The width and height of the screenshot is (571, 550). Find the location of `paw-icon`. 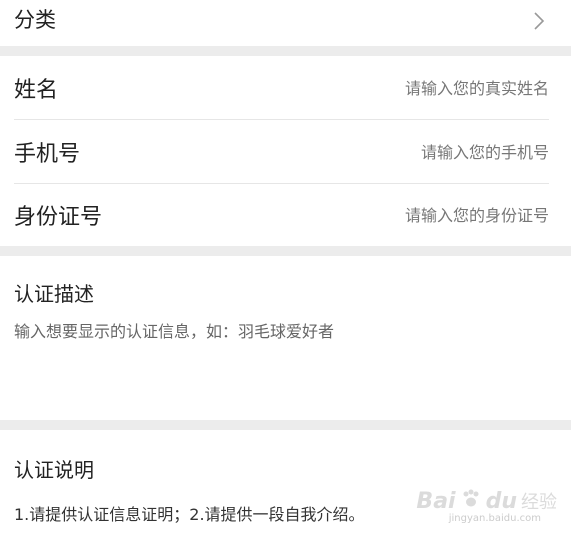

paw-icon is located at coordinates (471, 501).